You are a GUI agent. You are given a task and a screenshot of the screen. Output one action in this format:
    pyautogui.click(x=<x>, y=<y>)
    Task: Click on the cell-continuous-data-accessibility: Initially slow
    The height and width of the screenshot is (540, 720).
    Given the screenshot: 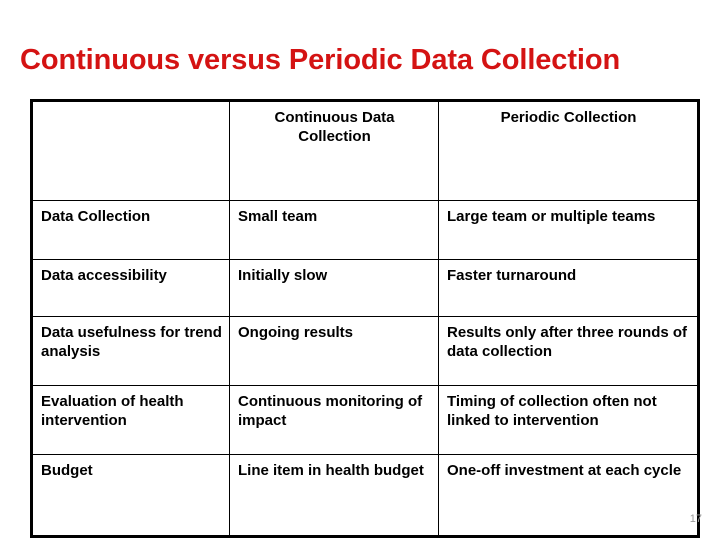 What is the action you would take?
    pyautogui.click(x=334, y=288)
    